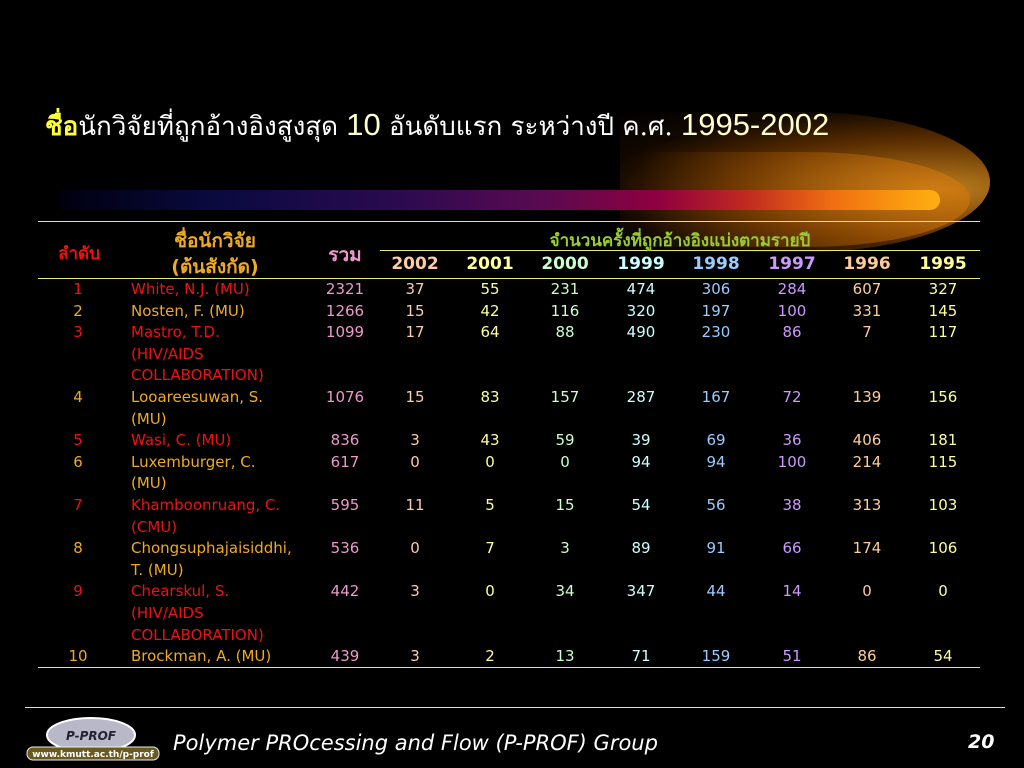  What do you see at coordinates (641, 310) in the screenshot?
I see `year-value-1999: 320` at bounding box center [641, 310].